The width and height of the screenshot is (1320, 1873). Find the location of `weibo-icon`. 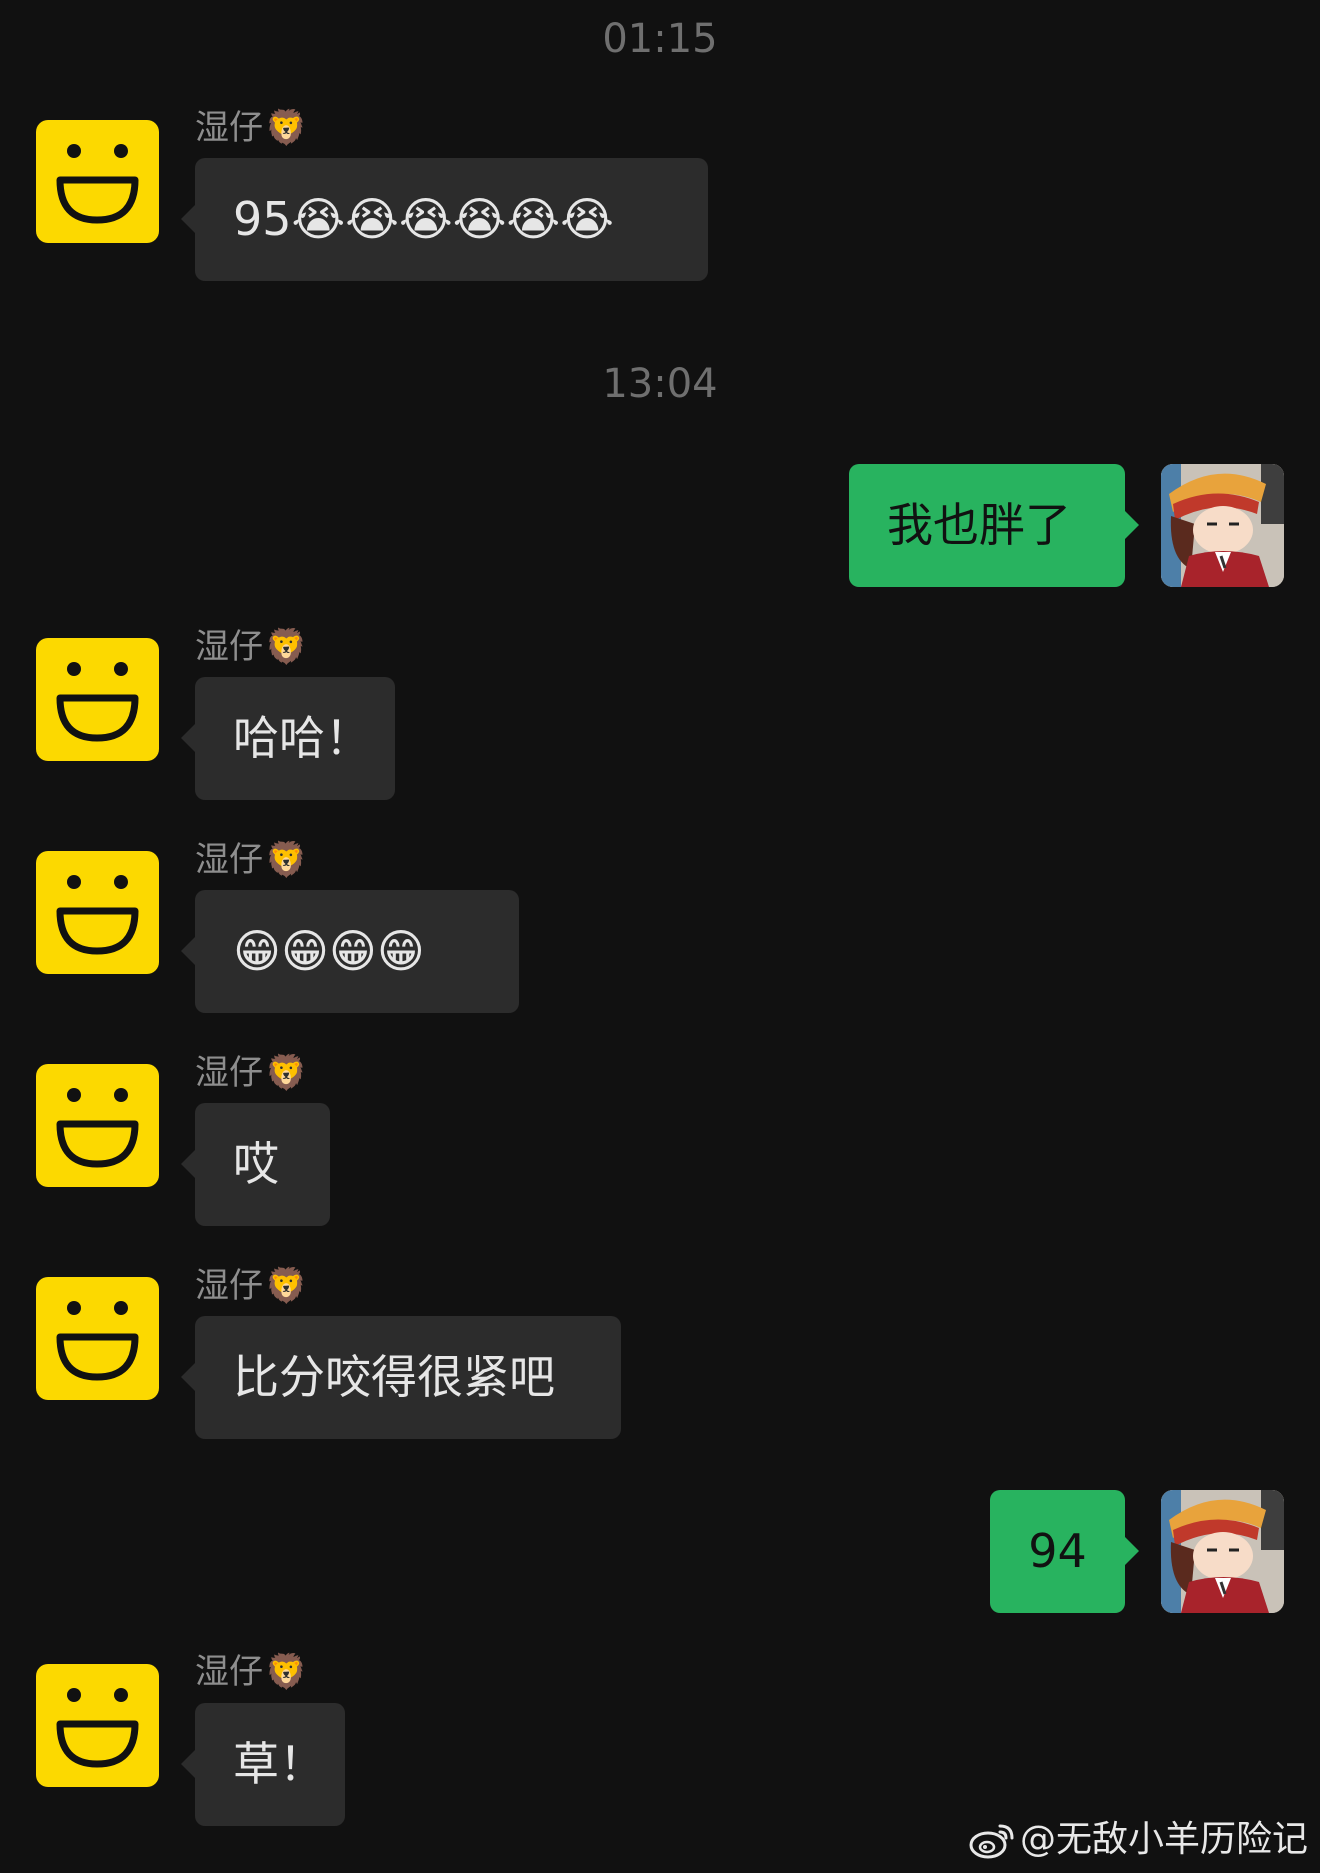

weibo-icon is located at coordinates (991, 1841).